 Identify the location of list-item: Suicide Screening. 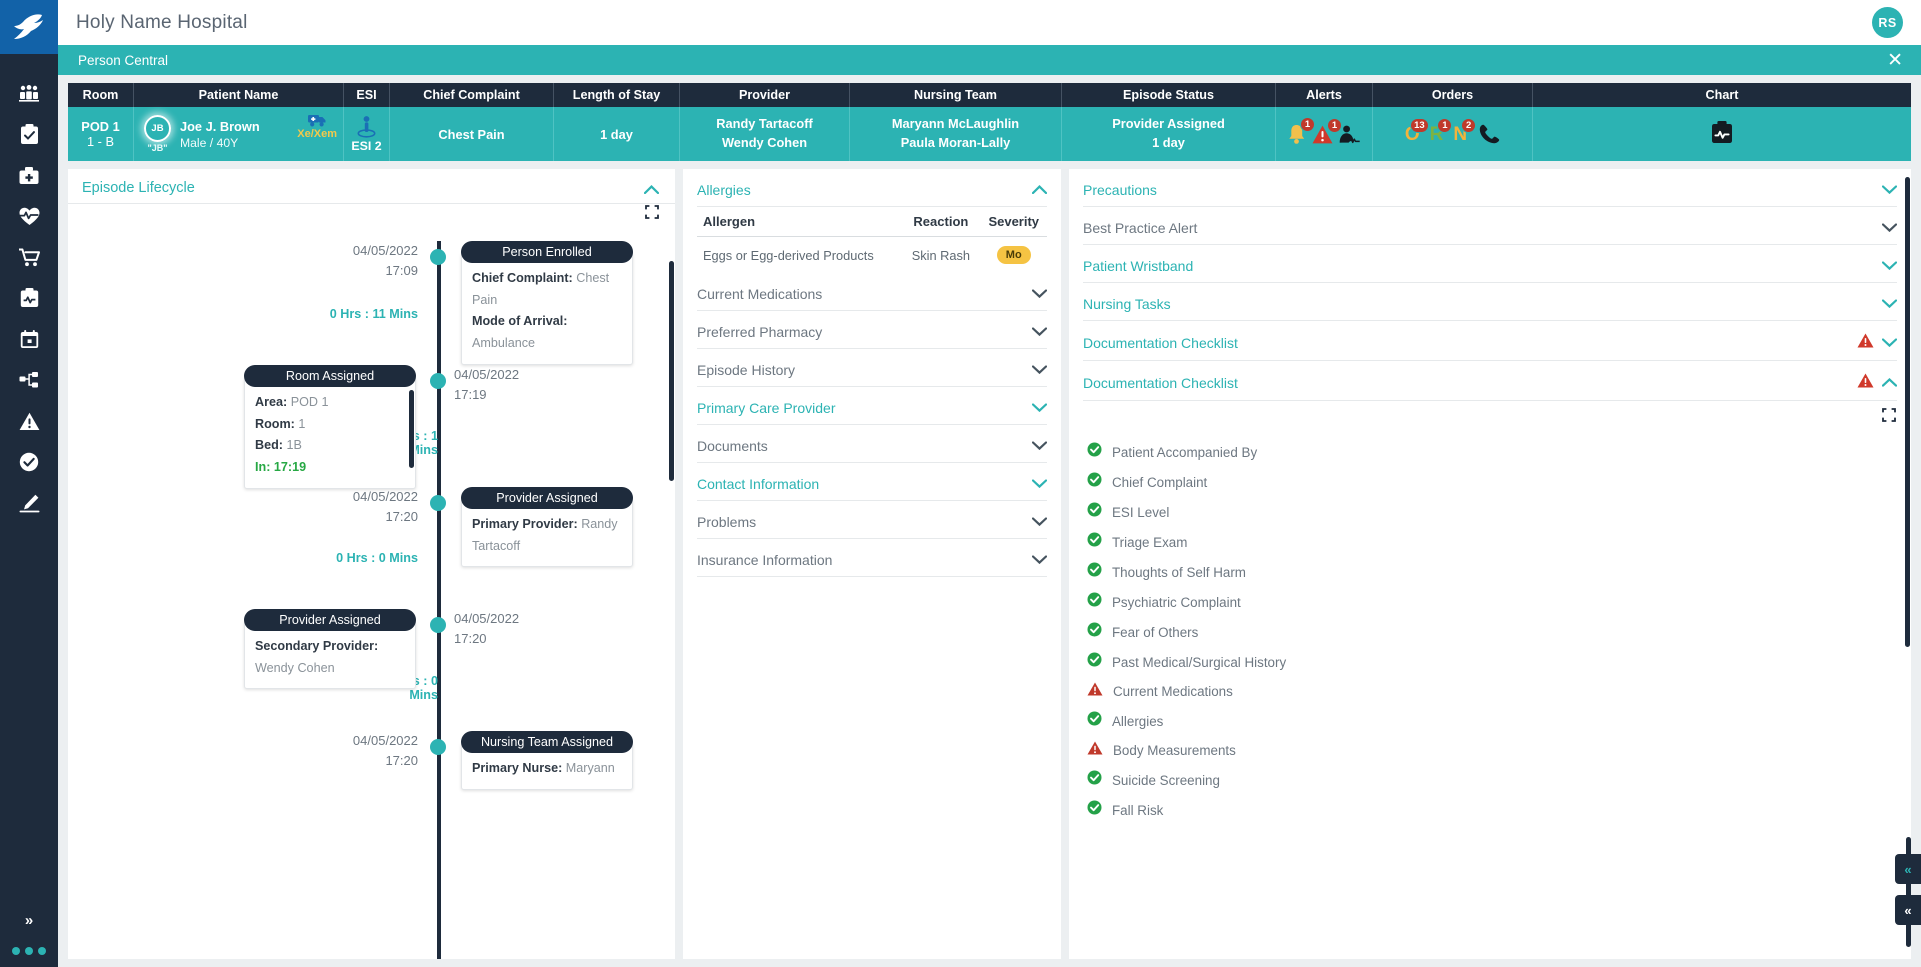
(1492, 780).